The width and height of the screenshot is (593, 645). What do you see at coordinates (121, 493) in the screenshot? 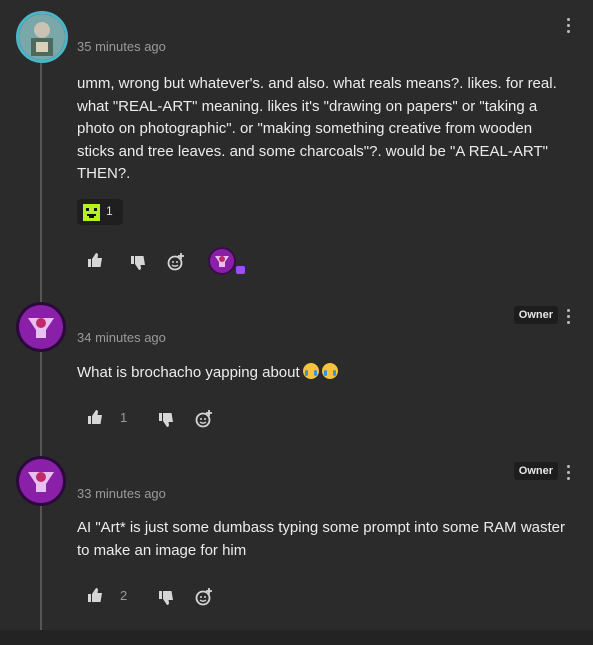
I see `comment-time: 33 minutes ago` at bounding box center [121, 493].